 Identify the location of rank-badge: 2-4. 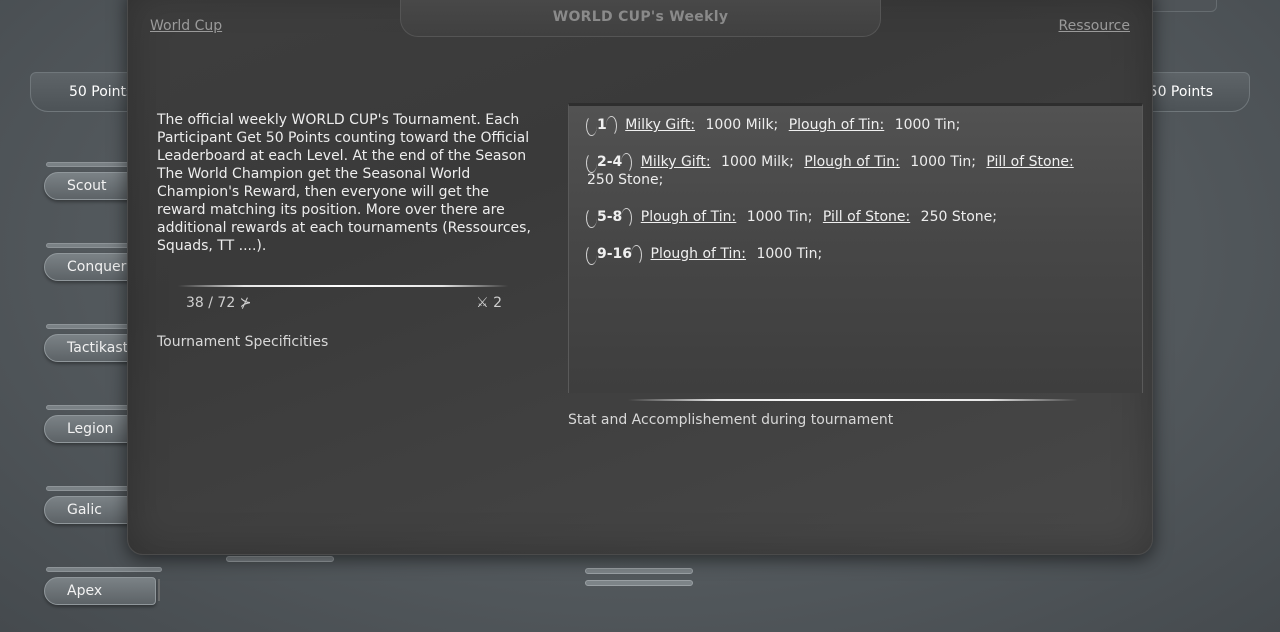
(609, 163).